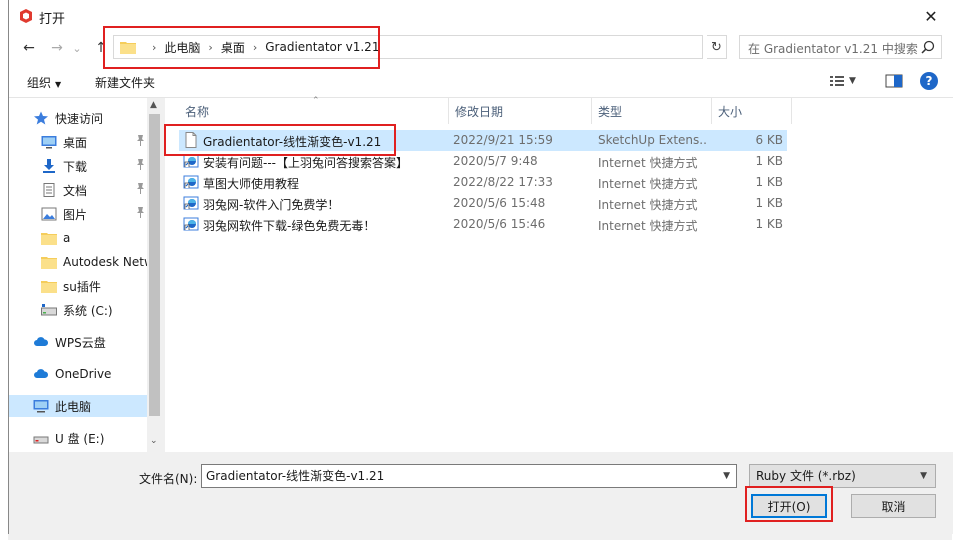 The width and height of the screenshot is (960, 540). I want to click on refresh-icon: ↻, so click(716, 47).